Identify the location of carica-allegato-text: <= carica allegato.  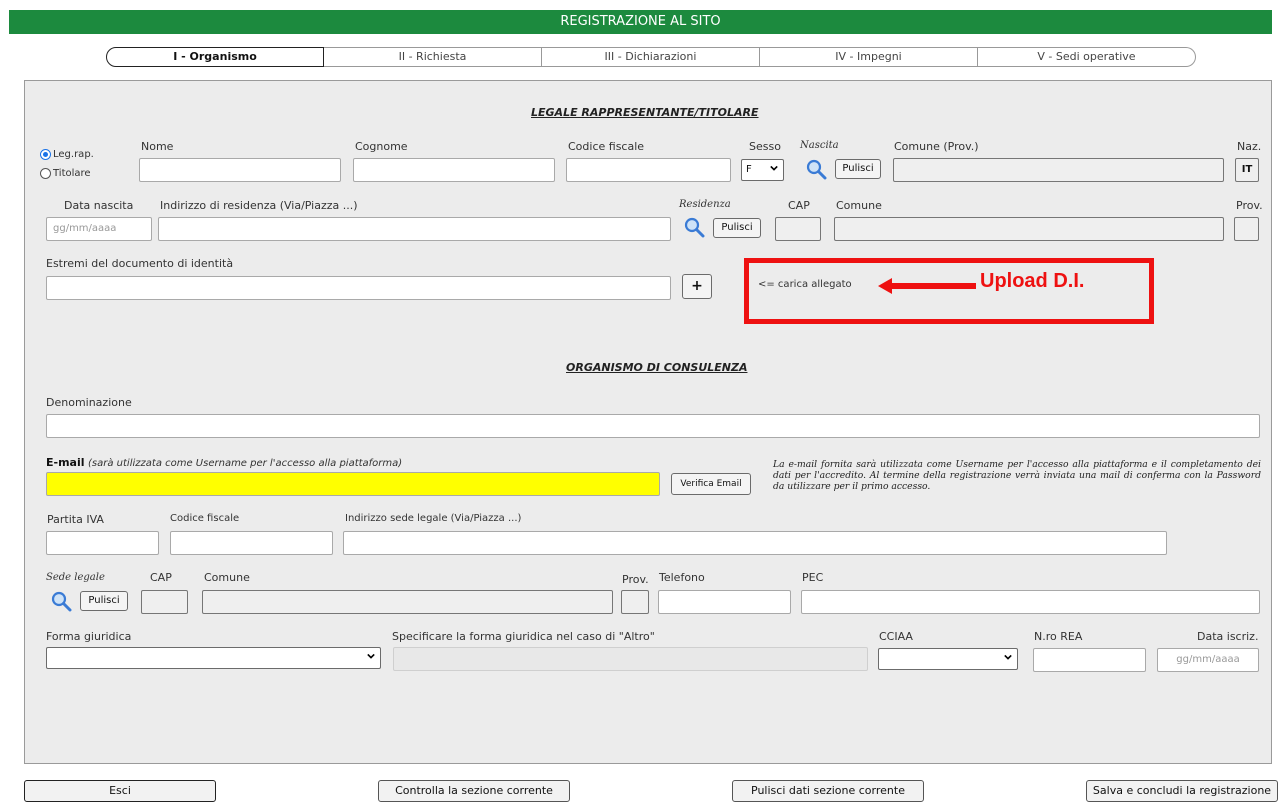
(805, 284).